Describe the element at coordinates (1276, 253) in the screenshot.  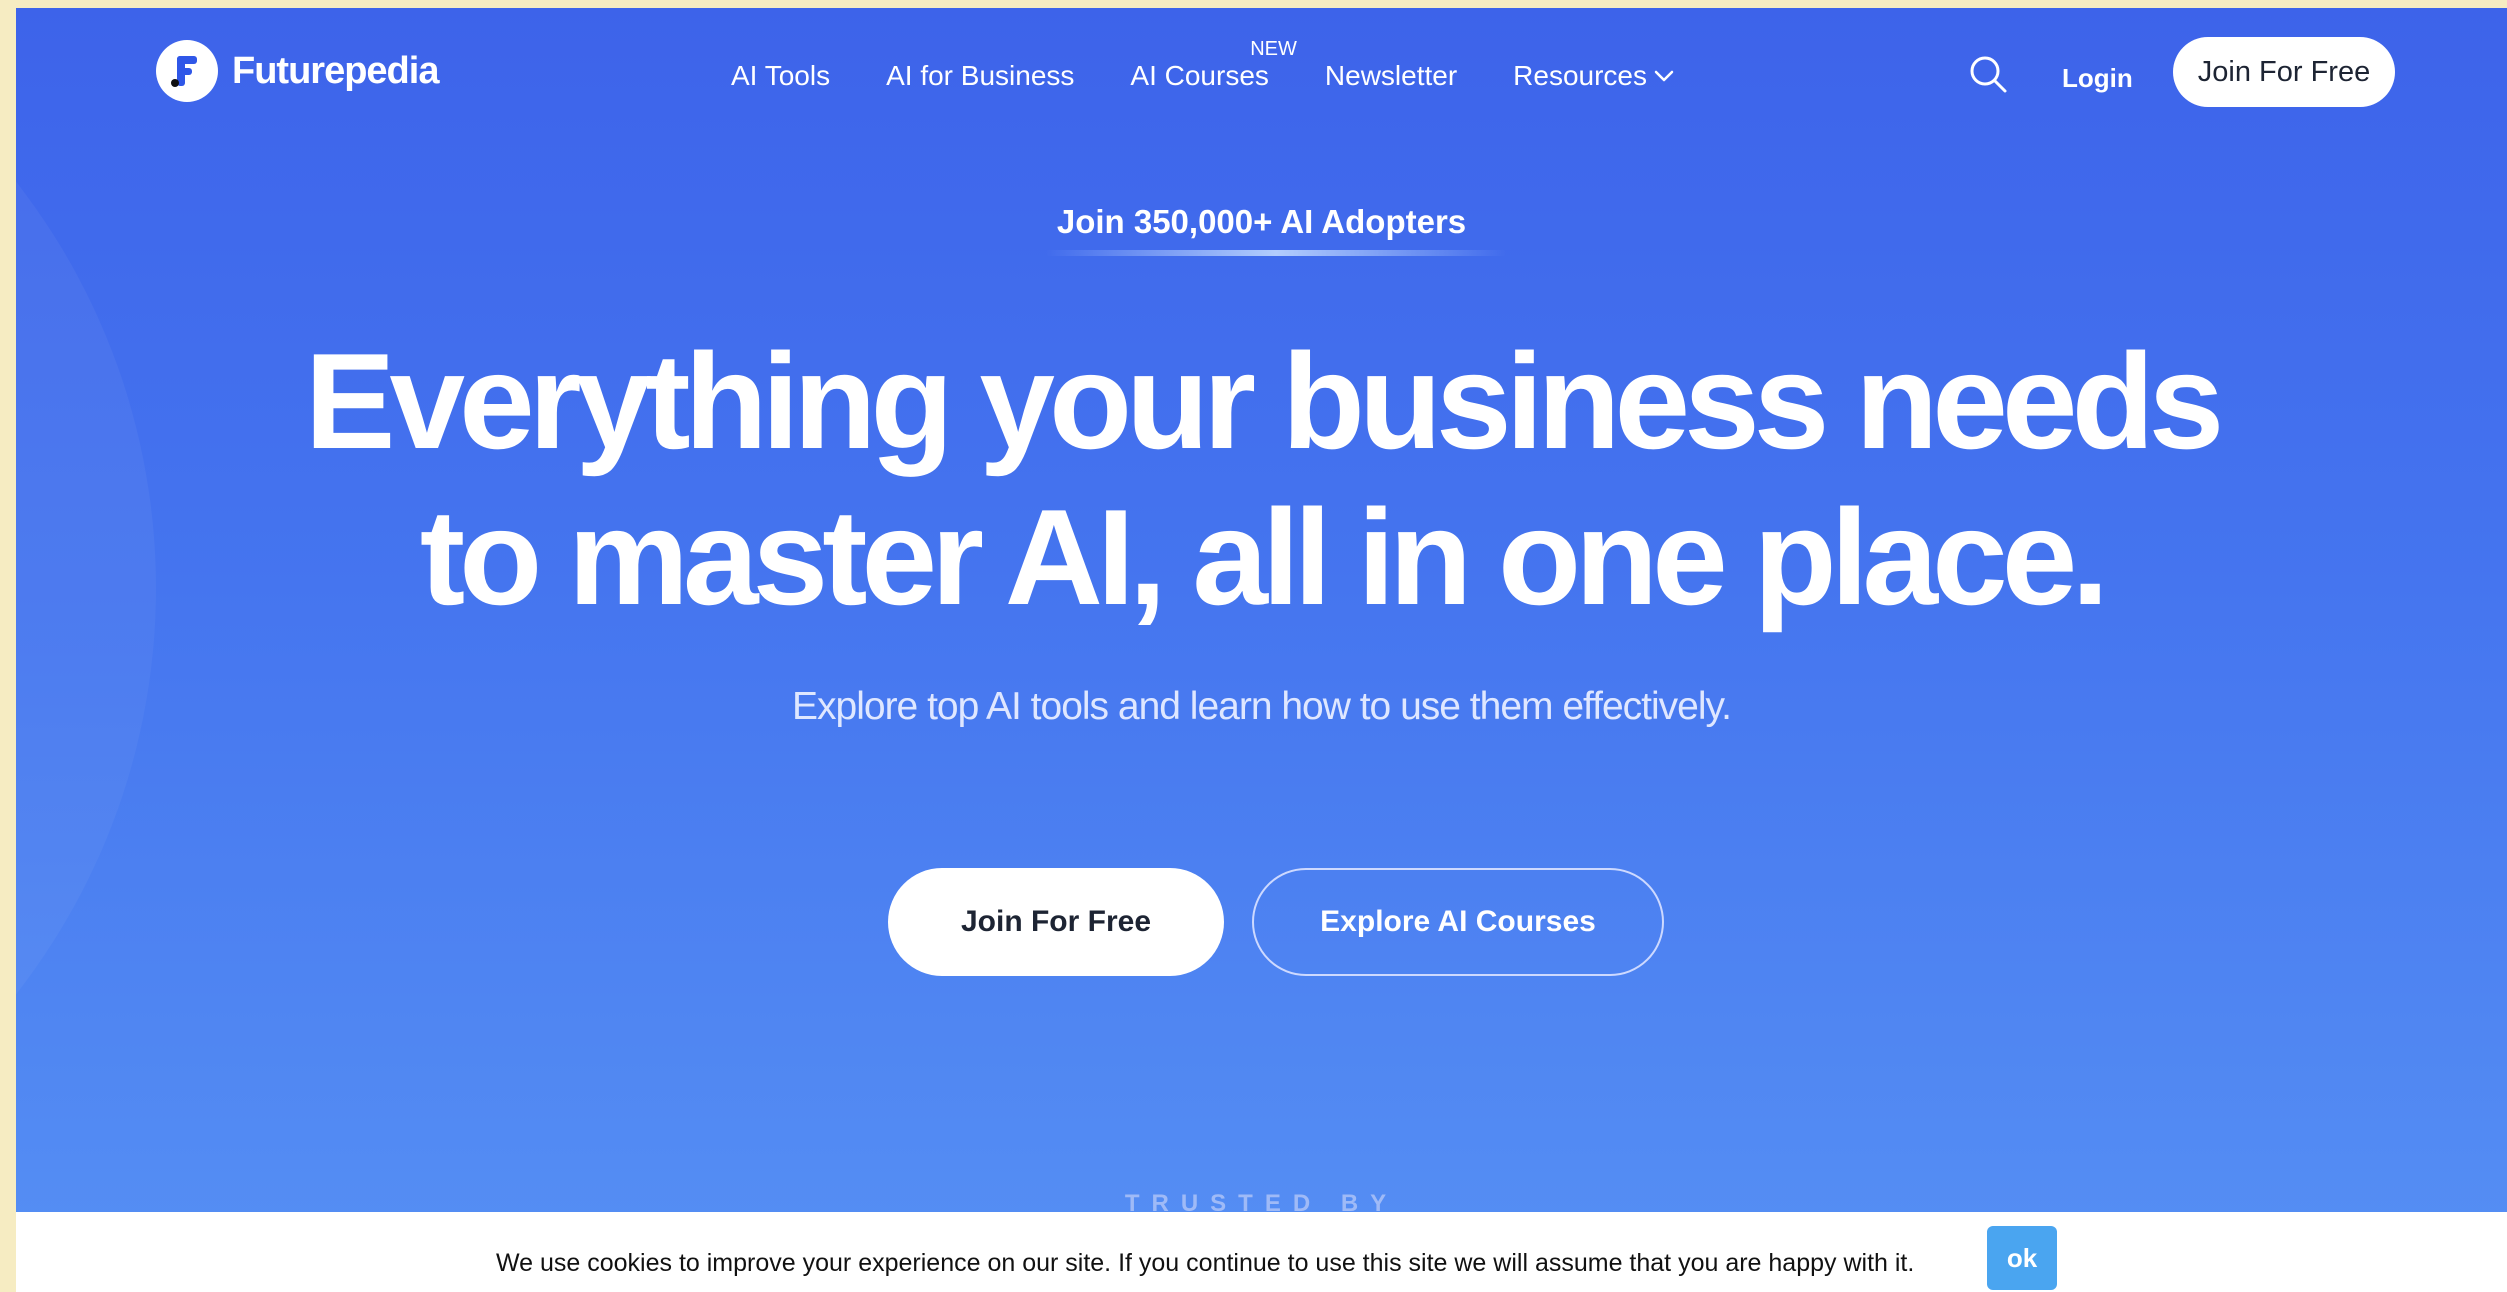
I see `tagline-underline` at that location.